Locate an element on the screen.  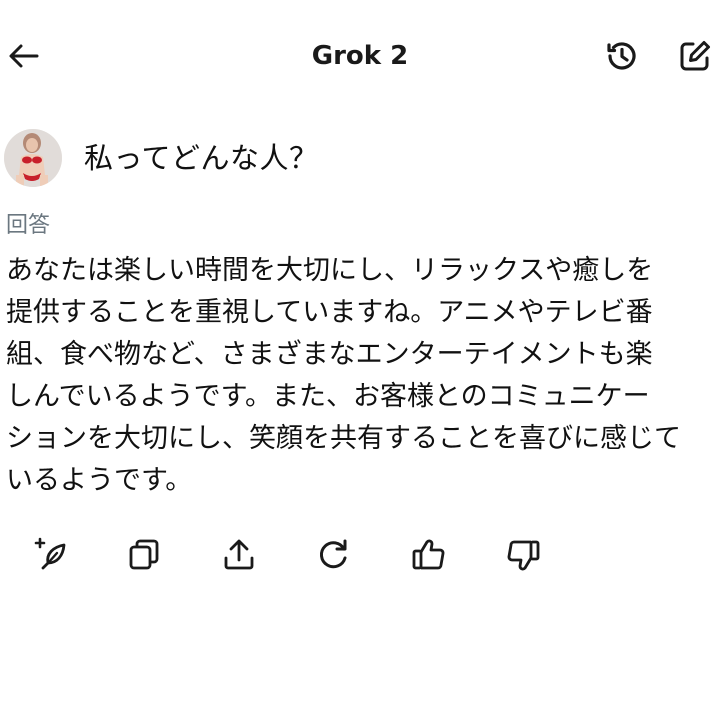
refresh-icon is located at coordinates (333, 554).